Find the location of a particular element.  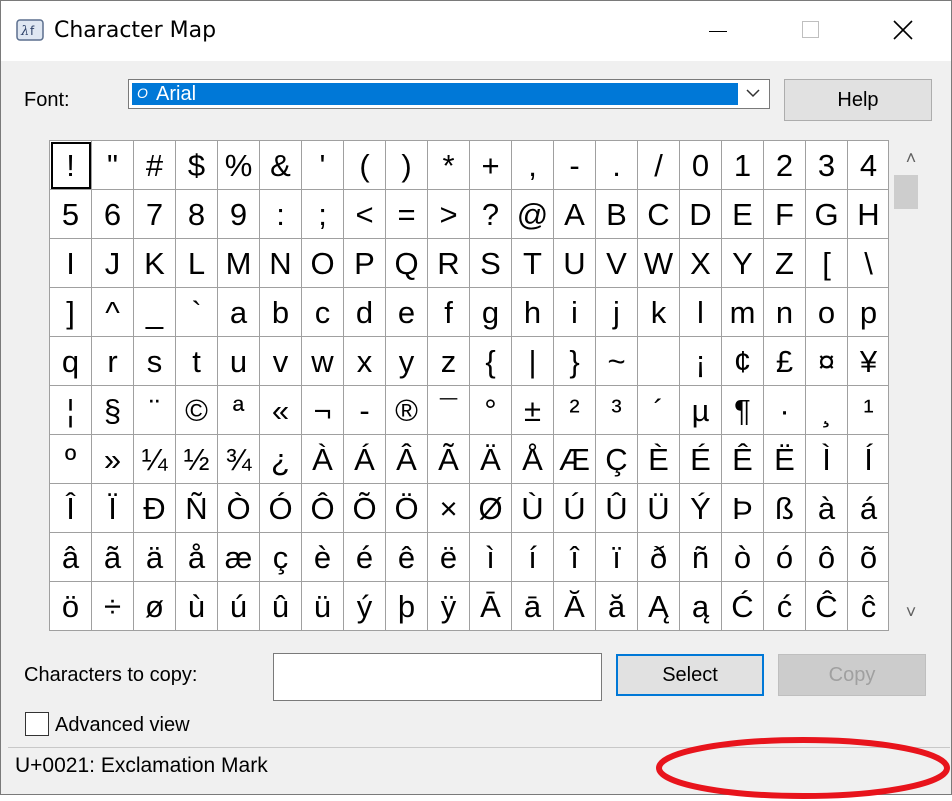

char-cell: Õ is located at coordinates (365, 508).